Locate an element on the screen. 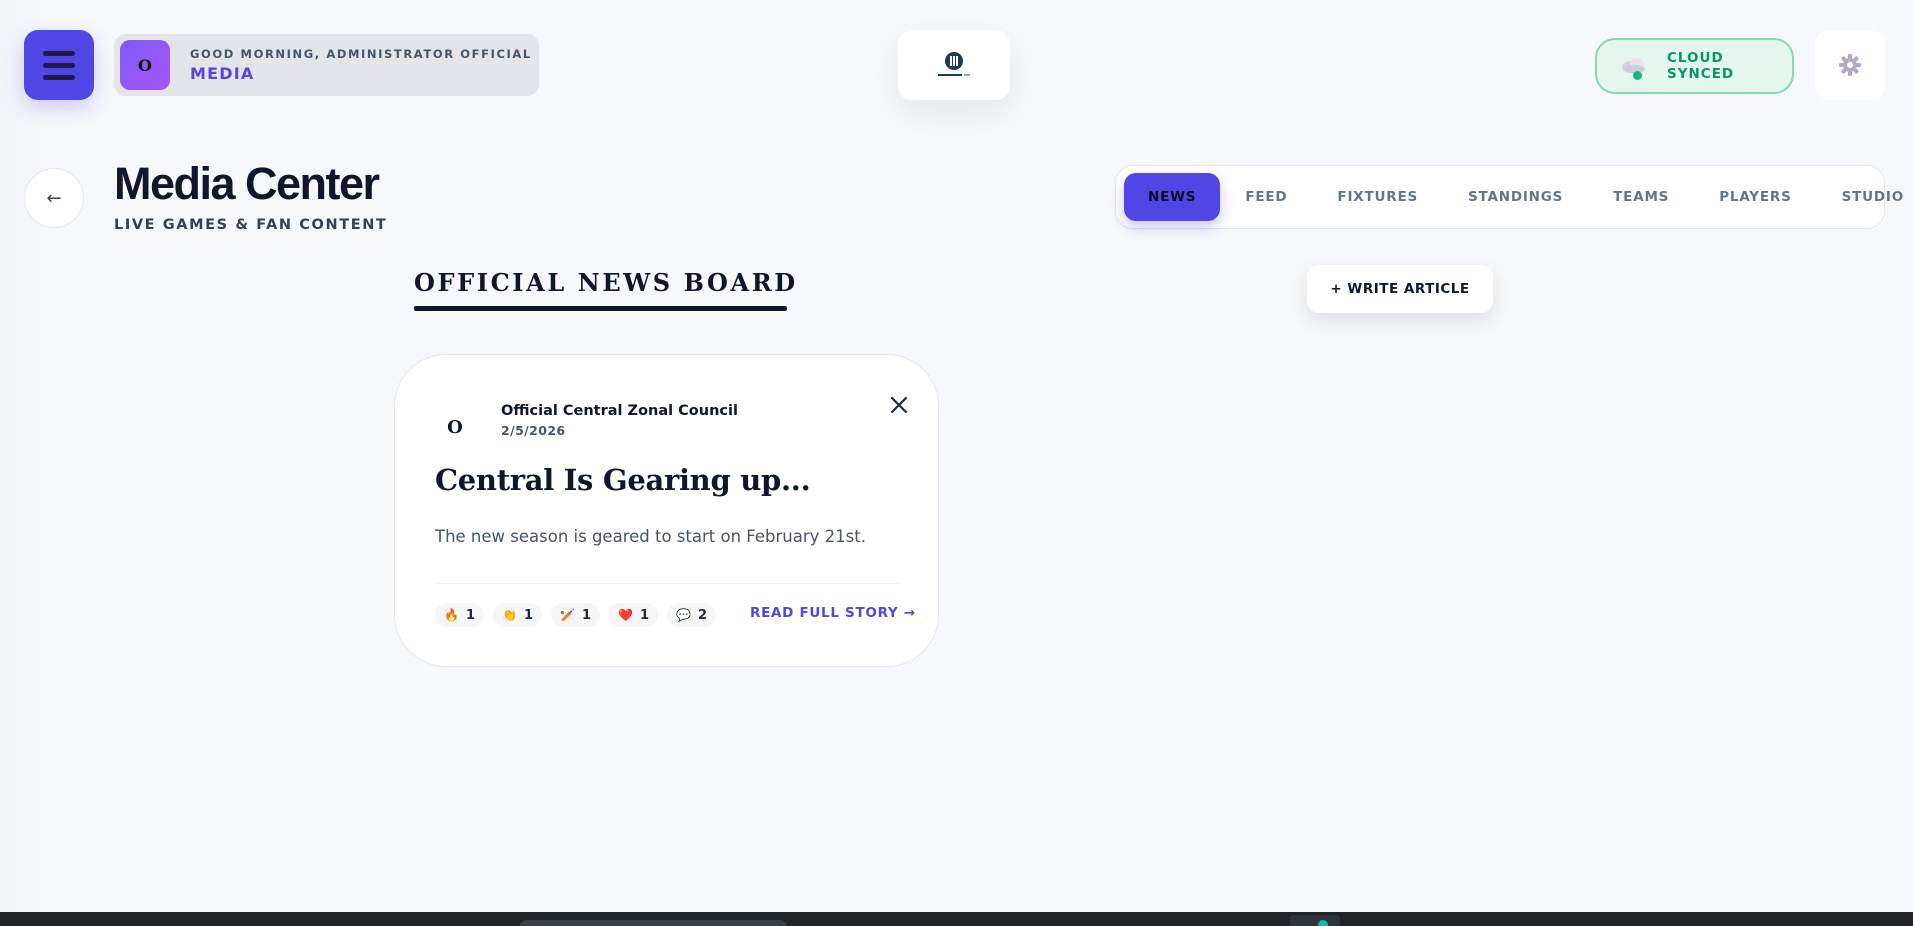  clap-reaction: 👏 1 is located at coordinates (517, 615).